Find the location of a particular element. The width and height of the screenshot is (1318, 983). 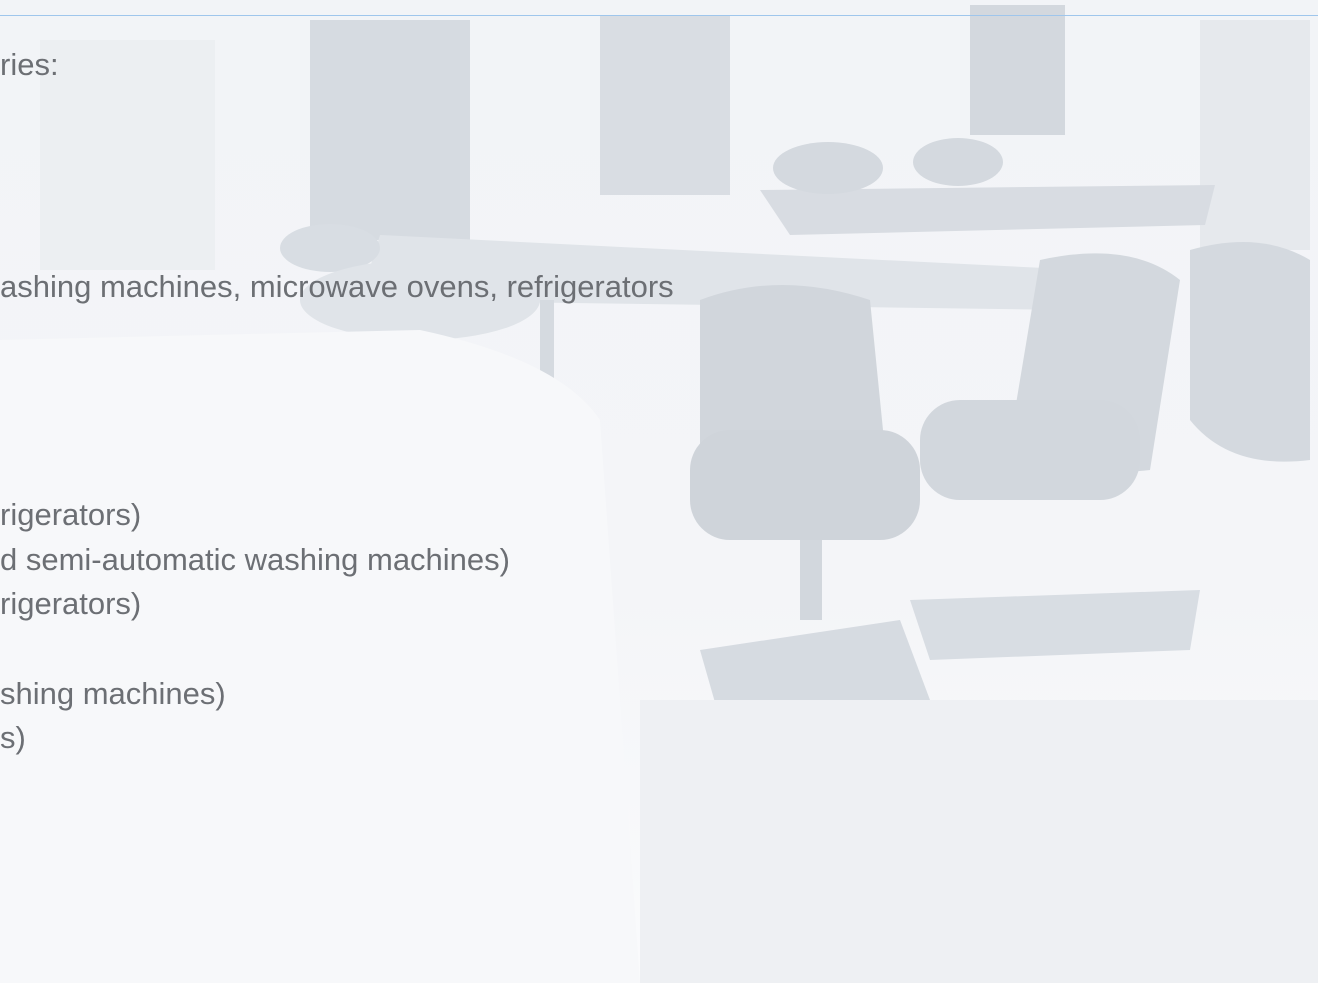

text-line-4: d semi-automatic washing machines) is located at coordinates (255, 559).